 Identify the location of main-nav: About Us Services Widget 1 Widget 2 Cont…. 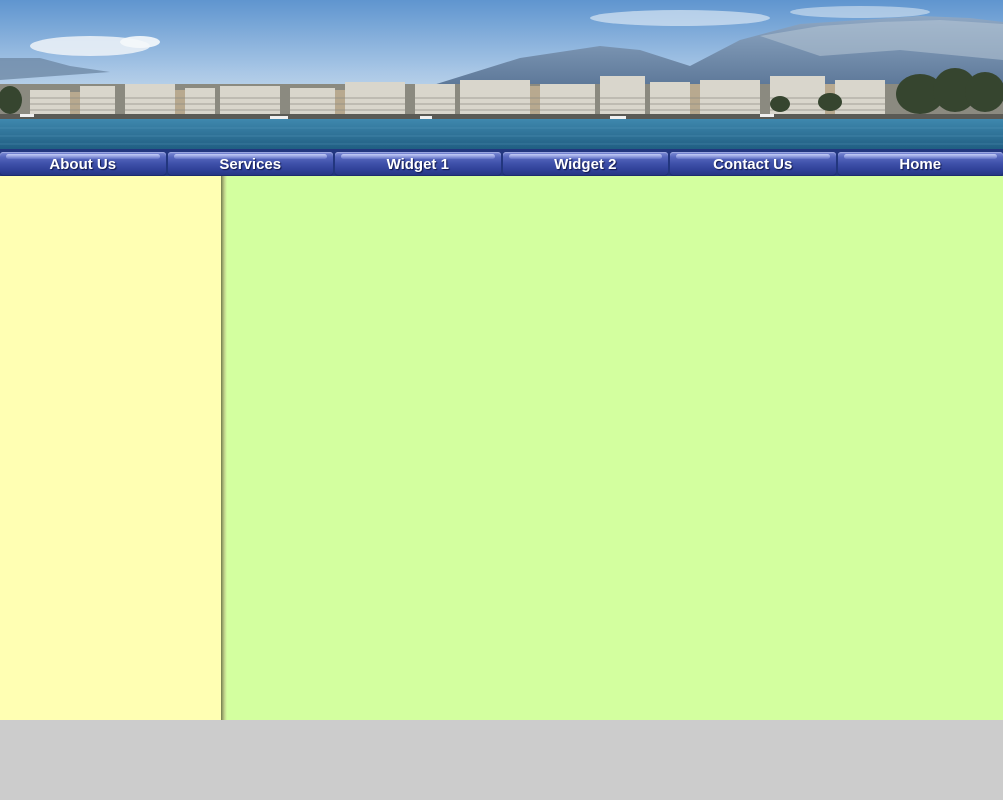
(501, 164).